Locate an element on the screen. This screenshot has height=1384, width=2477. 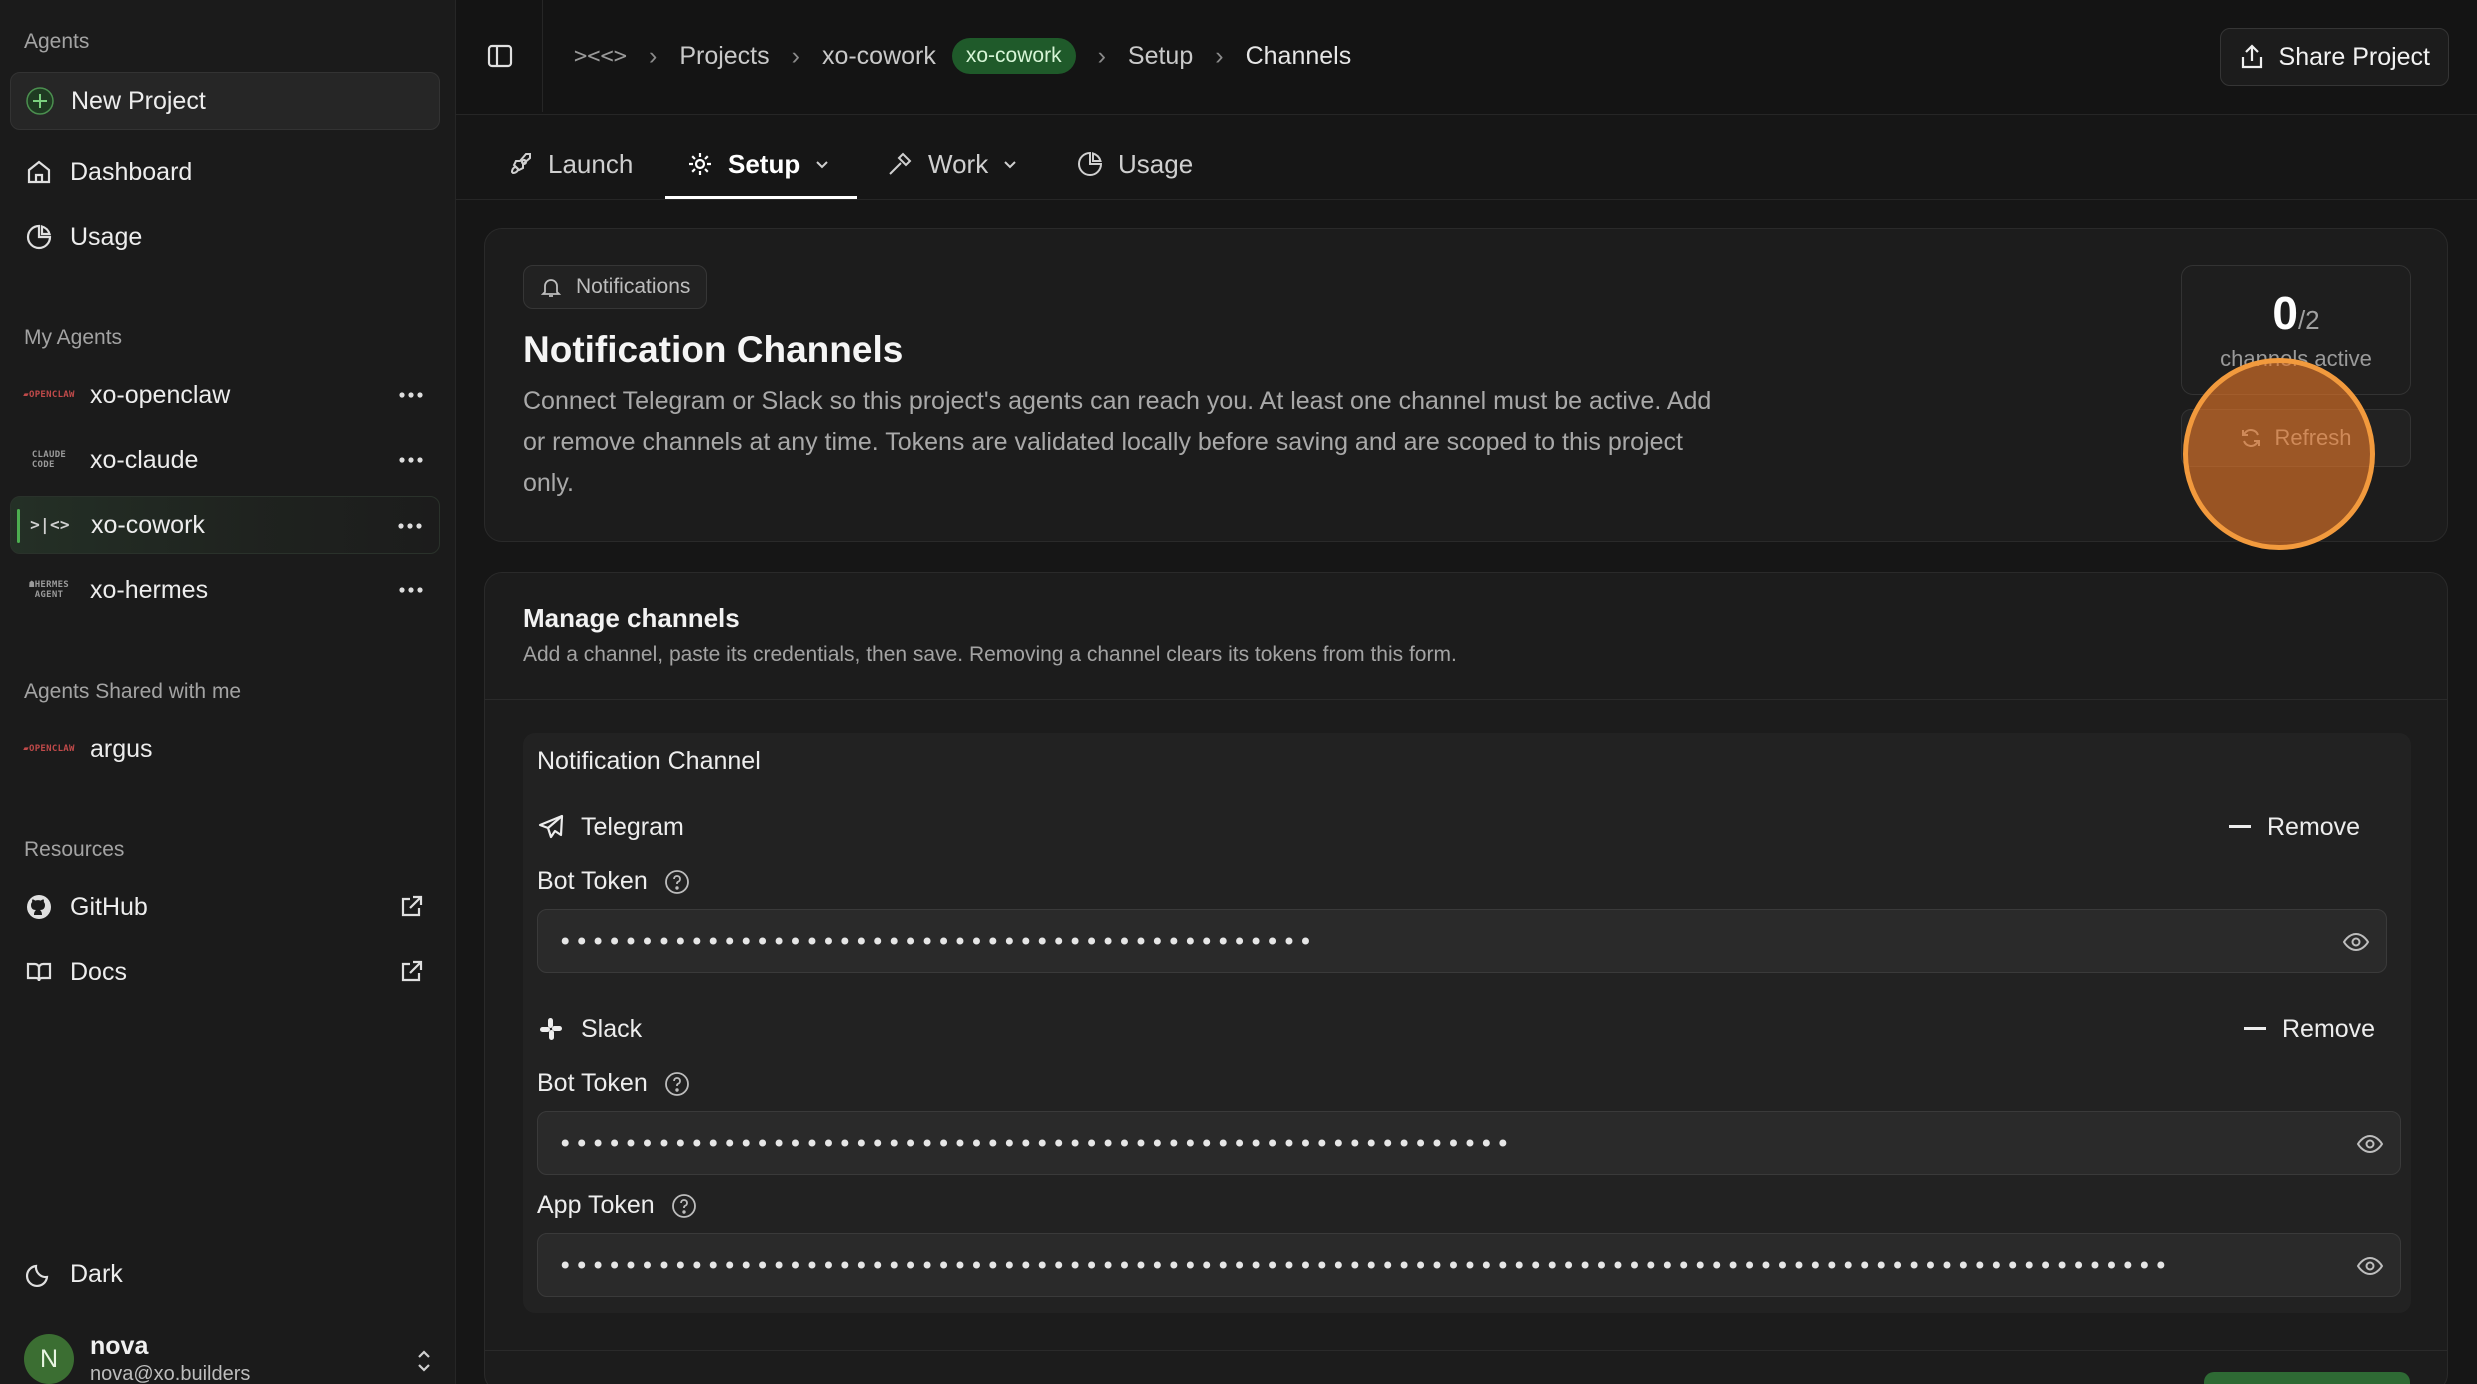
sidebar-item-label: Dashboard is located at coordinates (131, 171).